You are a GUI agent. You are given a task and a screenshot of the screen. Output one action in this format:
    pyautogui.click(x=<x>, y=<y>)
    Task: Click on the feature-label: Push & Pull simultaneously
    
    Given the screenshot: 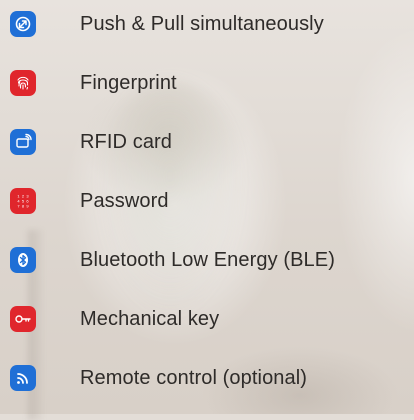 What is the action you would take?
    pyautogui.click(x=202, y=23)
    